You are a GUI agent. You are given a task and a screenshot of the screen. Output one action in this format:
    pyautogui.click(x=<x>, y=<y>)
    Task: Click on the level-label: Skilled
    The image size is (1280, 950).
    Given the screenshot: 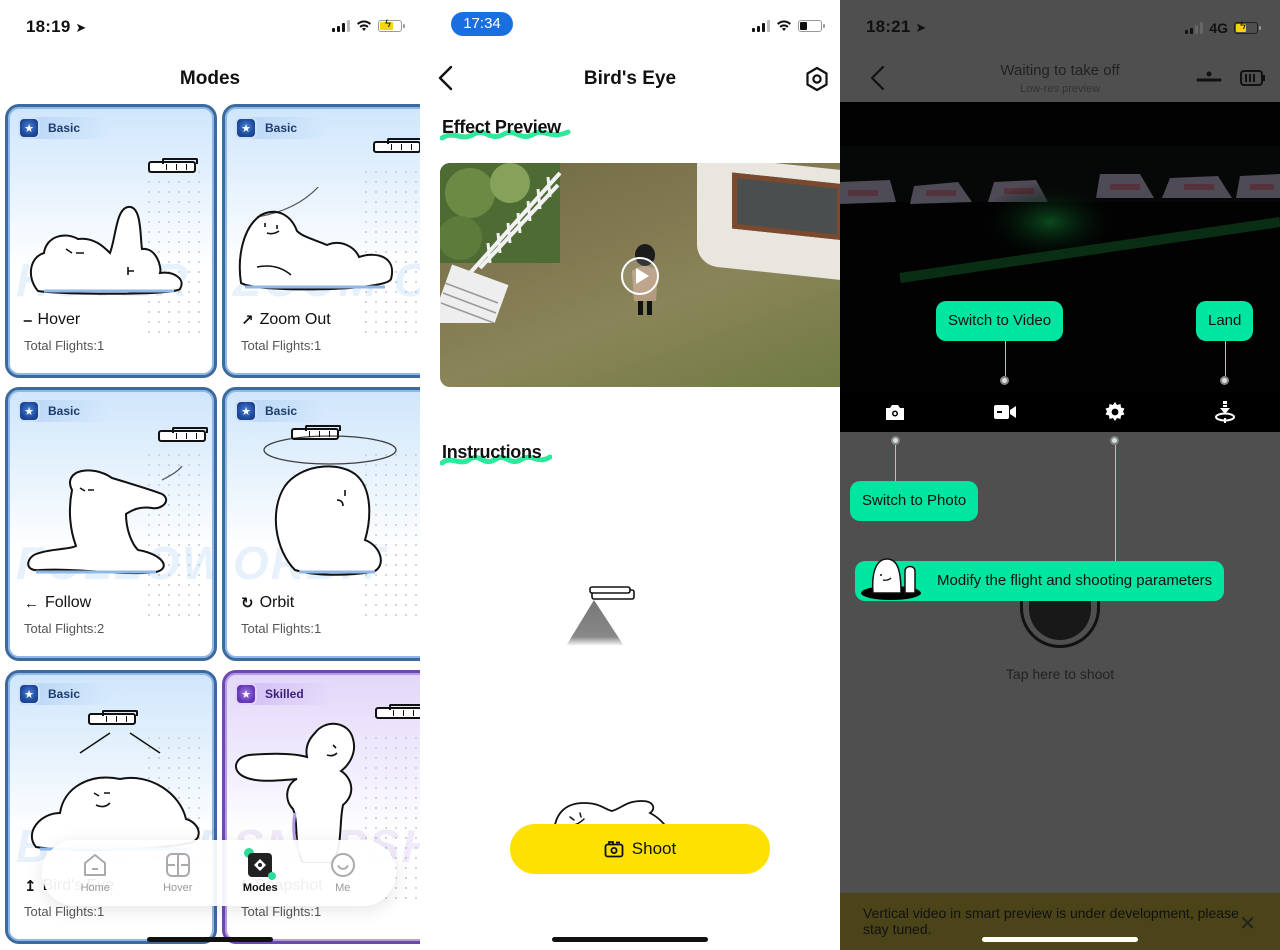 What is the action you would take?
    pyautogui.click(x=284, y=694)
    